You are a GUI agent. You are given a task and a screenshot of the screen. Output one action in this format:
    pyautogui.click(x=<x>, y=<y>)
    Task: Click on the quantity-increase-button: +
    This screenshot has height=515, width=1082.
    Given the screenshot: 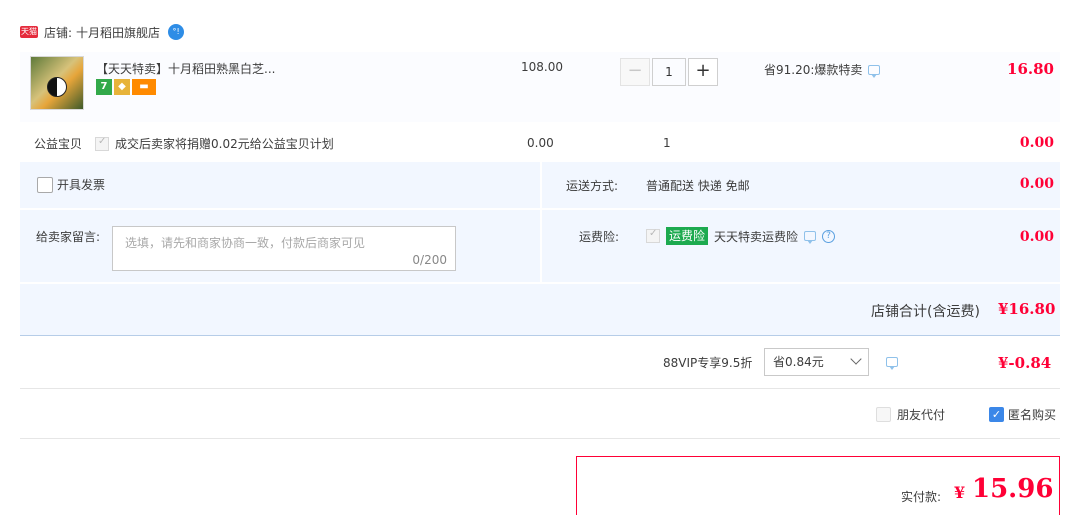 What is the action you would take?
    pyautogui.click(x=703, y=72)
    